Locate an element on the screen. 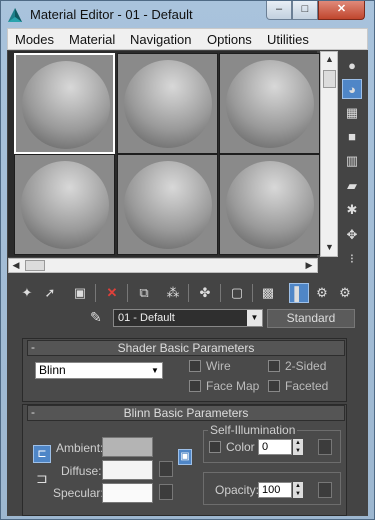 This screenshot has height=520, width=375. chevron-down-icon: ▼ is located at coordinates (155, 370).